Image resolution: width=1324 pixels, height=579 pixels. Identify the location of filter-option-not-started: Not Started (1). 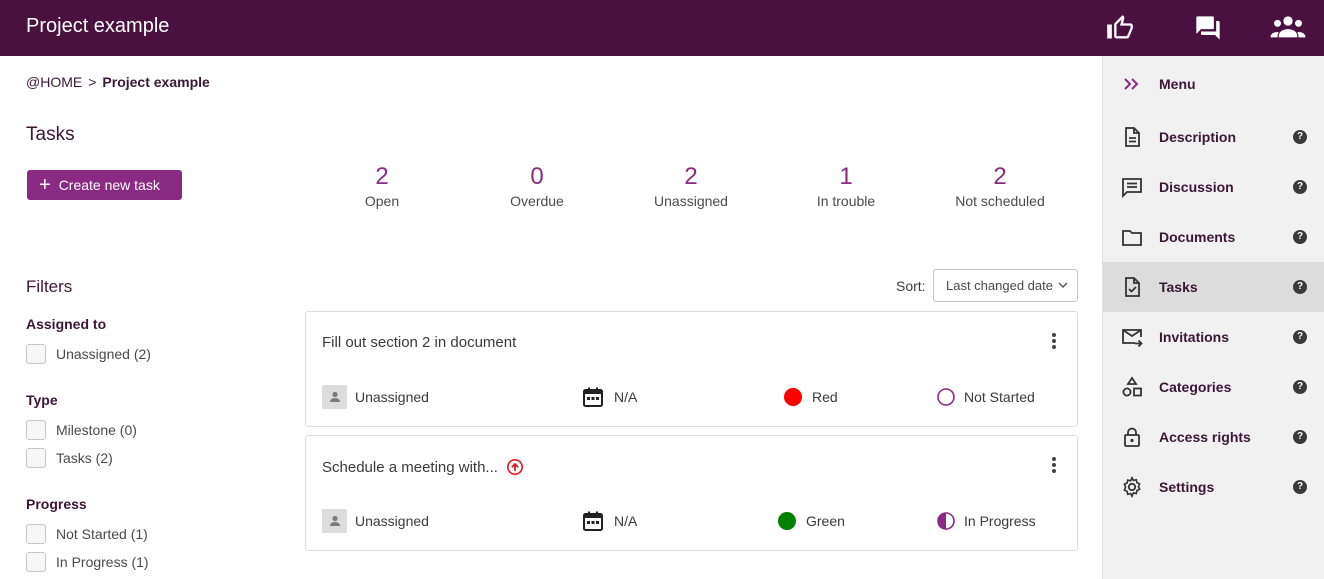
(87, 534).